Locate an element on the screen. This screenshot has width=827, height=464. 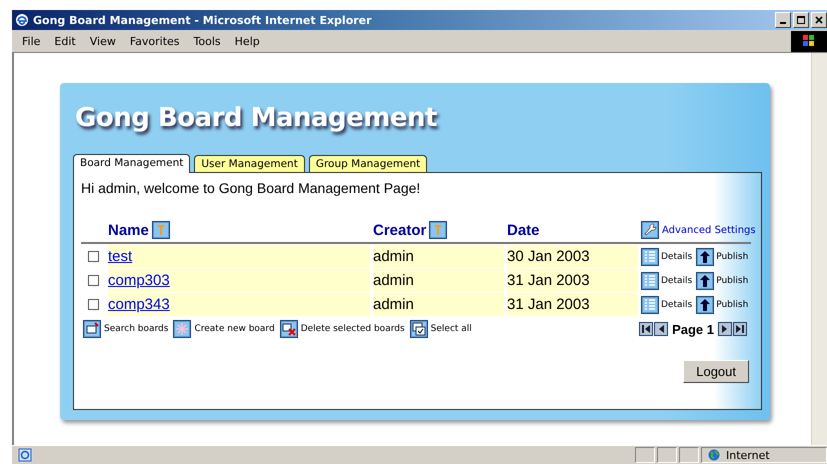
board-name-link: test is located at coordinates (120, 256).